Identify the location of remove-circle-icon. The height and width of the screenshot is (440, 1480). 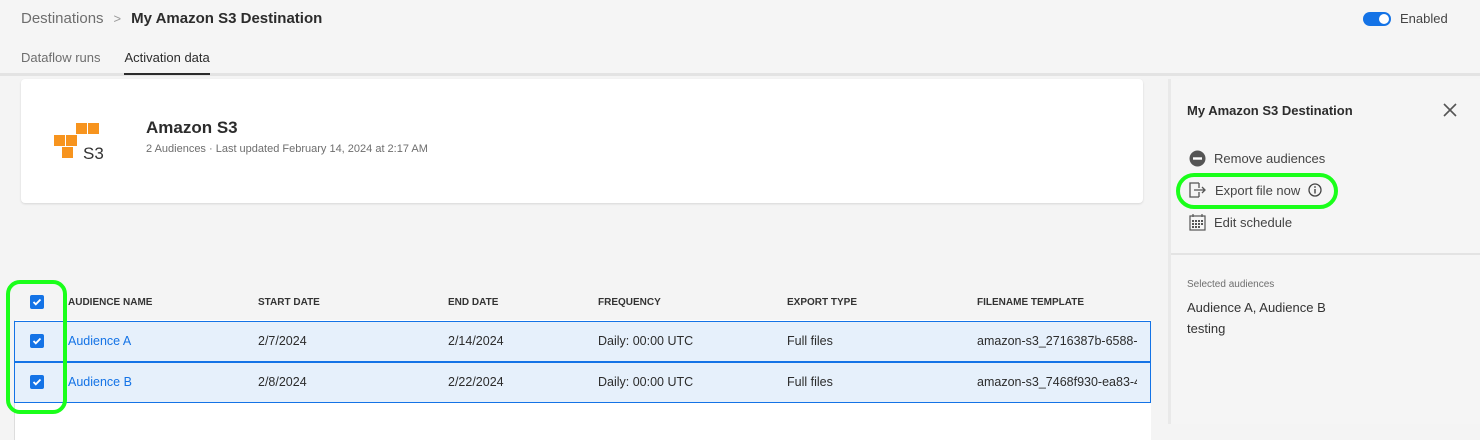
(1197, 158).